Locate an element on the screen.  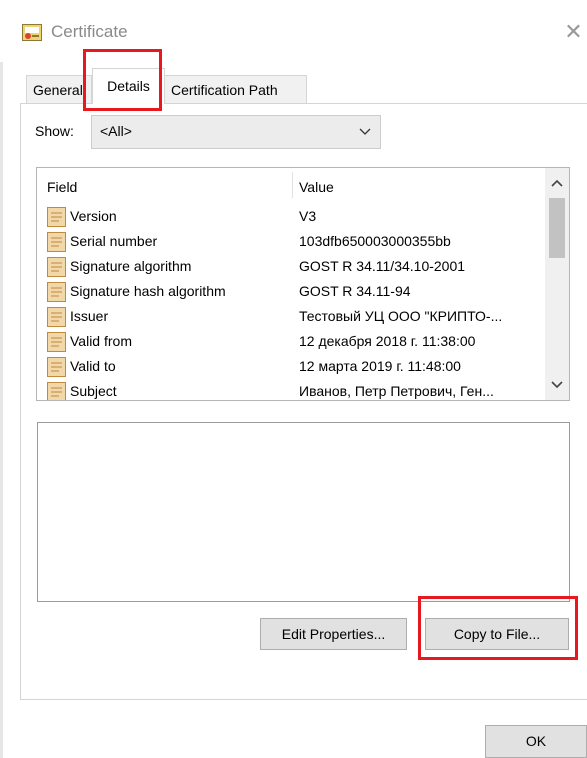
field-value: 103dfb650003000355bb is located at coordinates (375, 241).